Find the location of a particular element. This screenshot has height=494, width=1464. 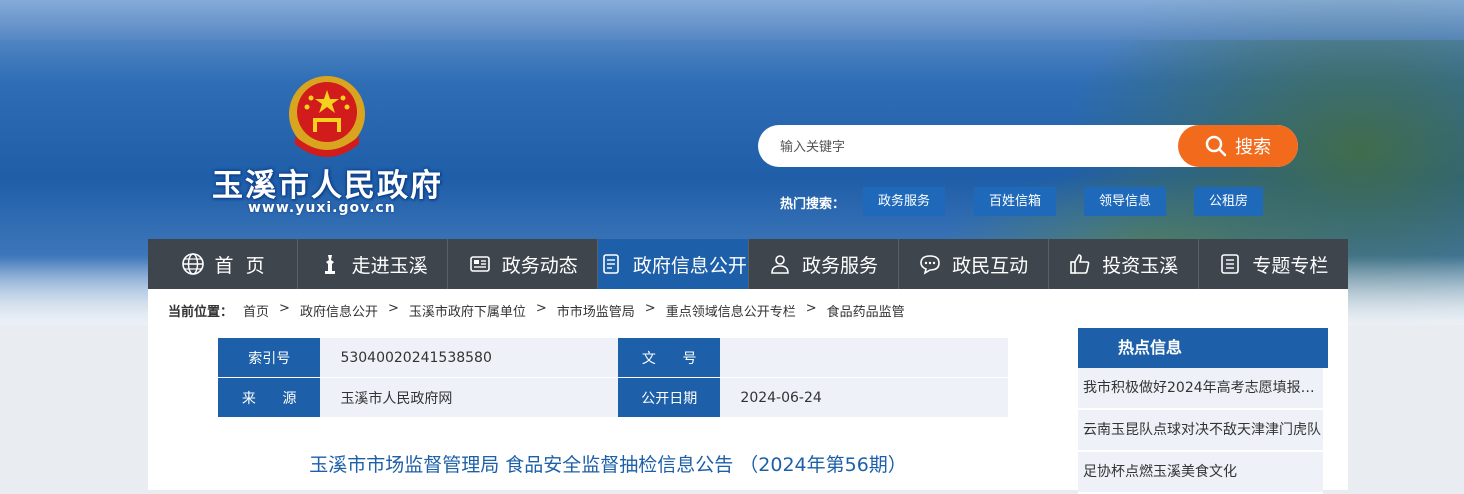

nav-label: 专题专栏 is located at coordinates (1290, 265).